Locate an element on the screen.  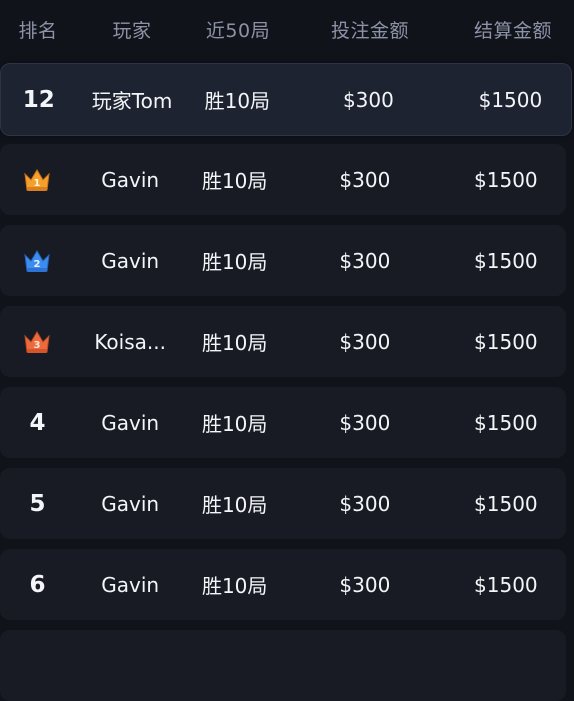
gold-crown-icon: 1 is located at coordinates (37, 180).